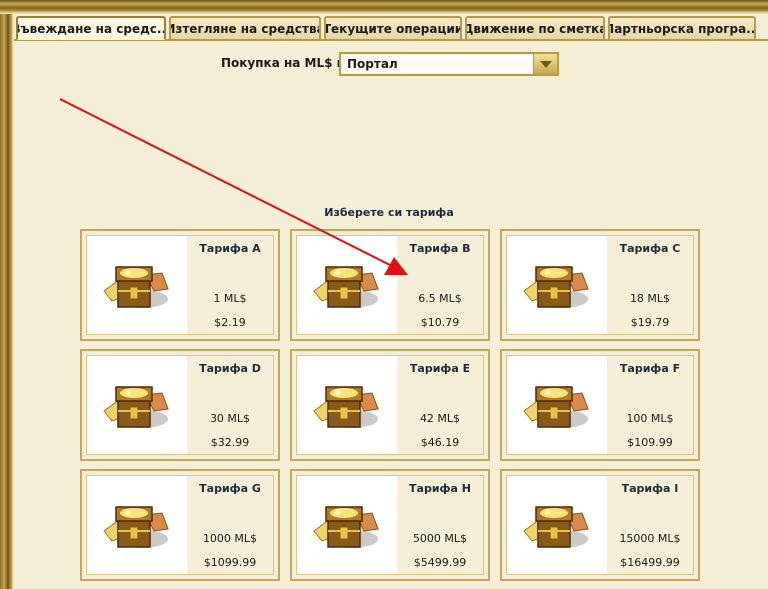 Image resolution: width=768 pixels, height=589 pixels. I want to click on tariff-card: Тарифа B 6.5 ML$ $10.79, so click(390, 285).